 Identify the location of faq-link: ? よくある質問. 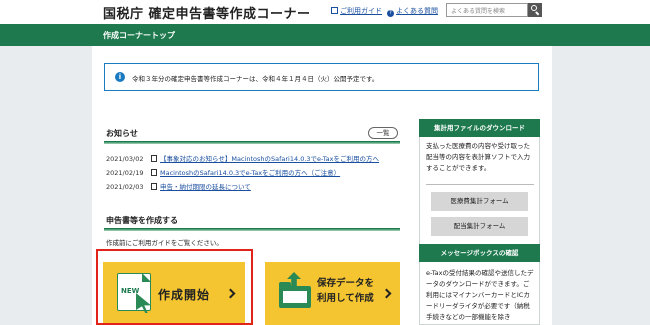
(412, 11).